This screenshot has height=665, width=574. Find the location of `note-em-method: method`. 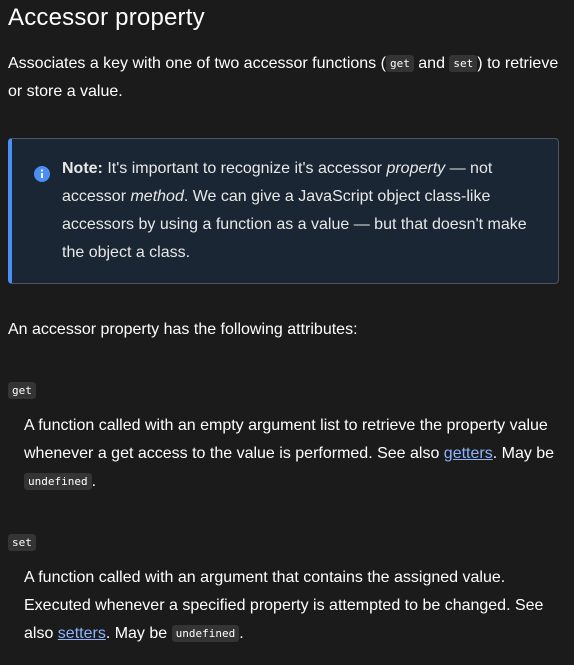

note-em-method: method is located at coordinates (157, 196).